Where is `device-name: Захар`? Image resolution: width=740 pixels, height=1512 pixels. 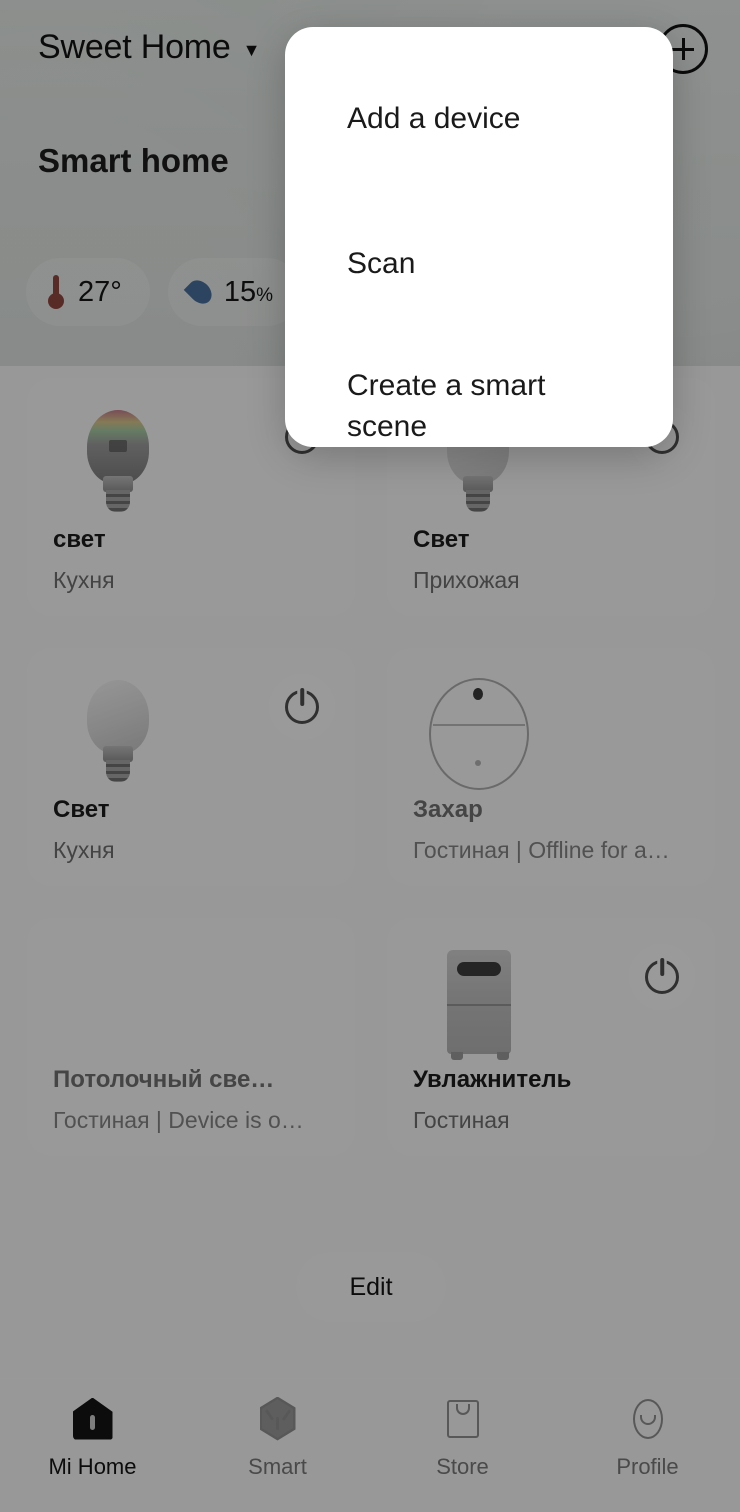 device-name: Захар is located at coordinates (448, 809).